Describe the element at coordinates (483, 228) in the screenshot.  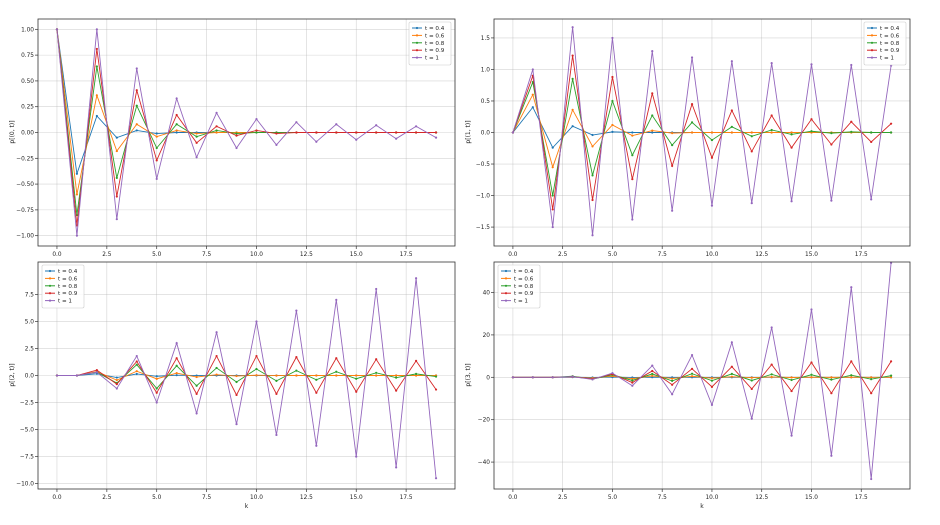
I see `y-tick-label: −1.5` at that location.